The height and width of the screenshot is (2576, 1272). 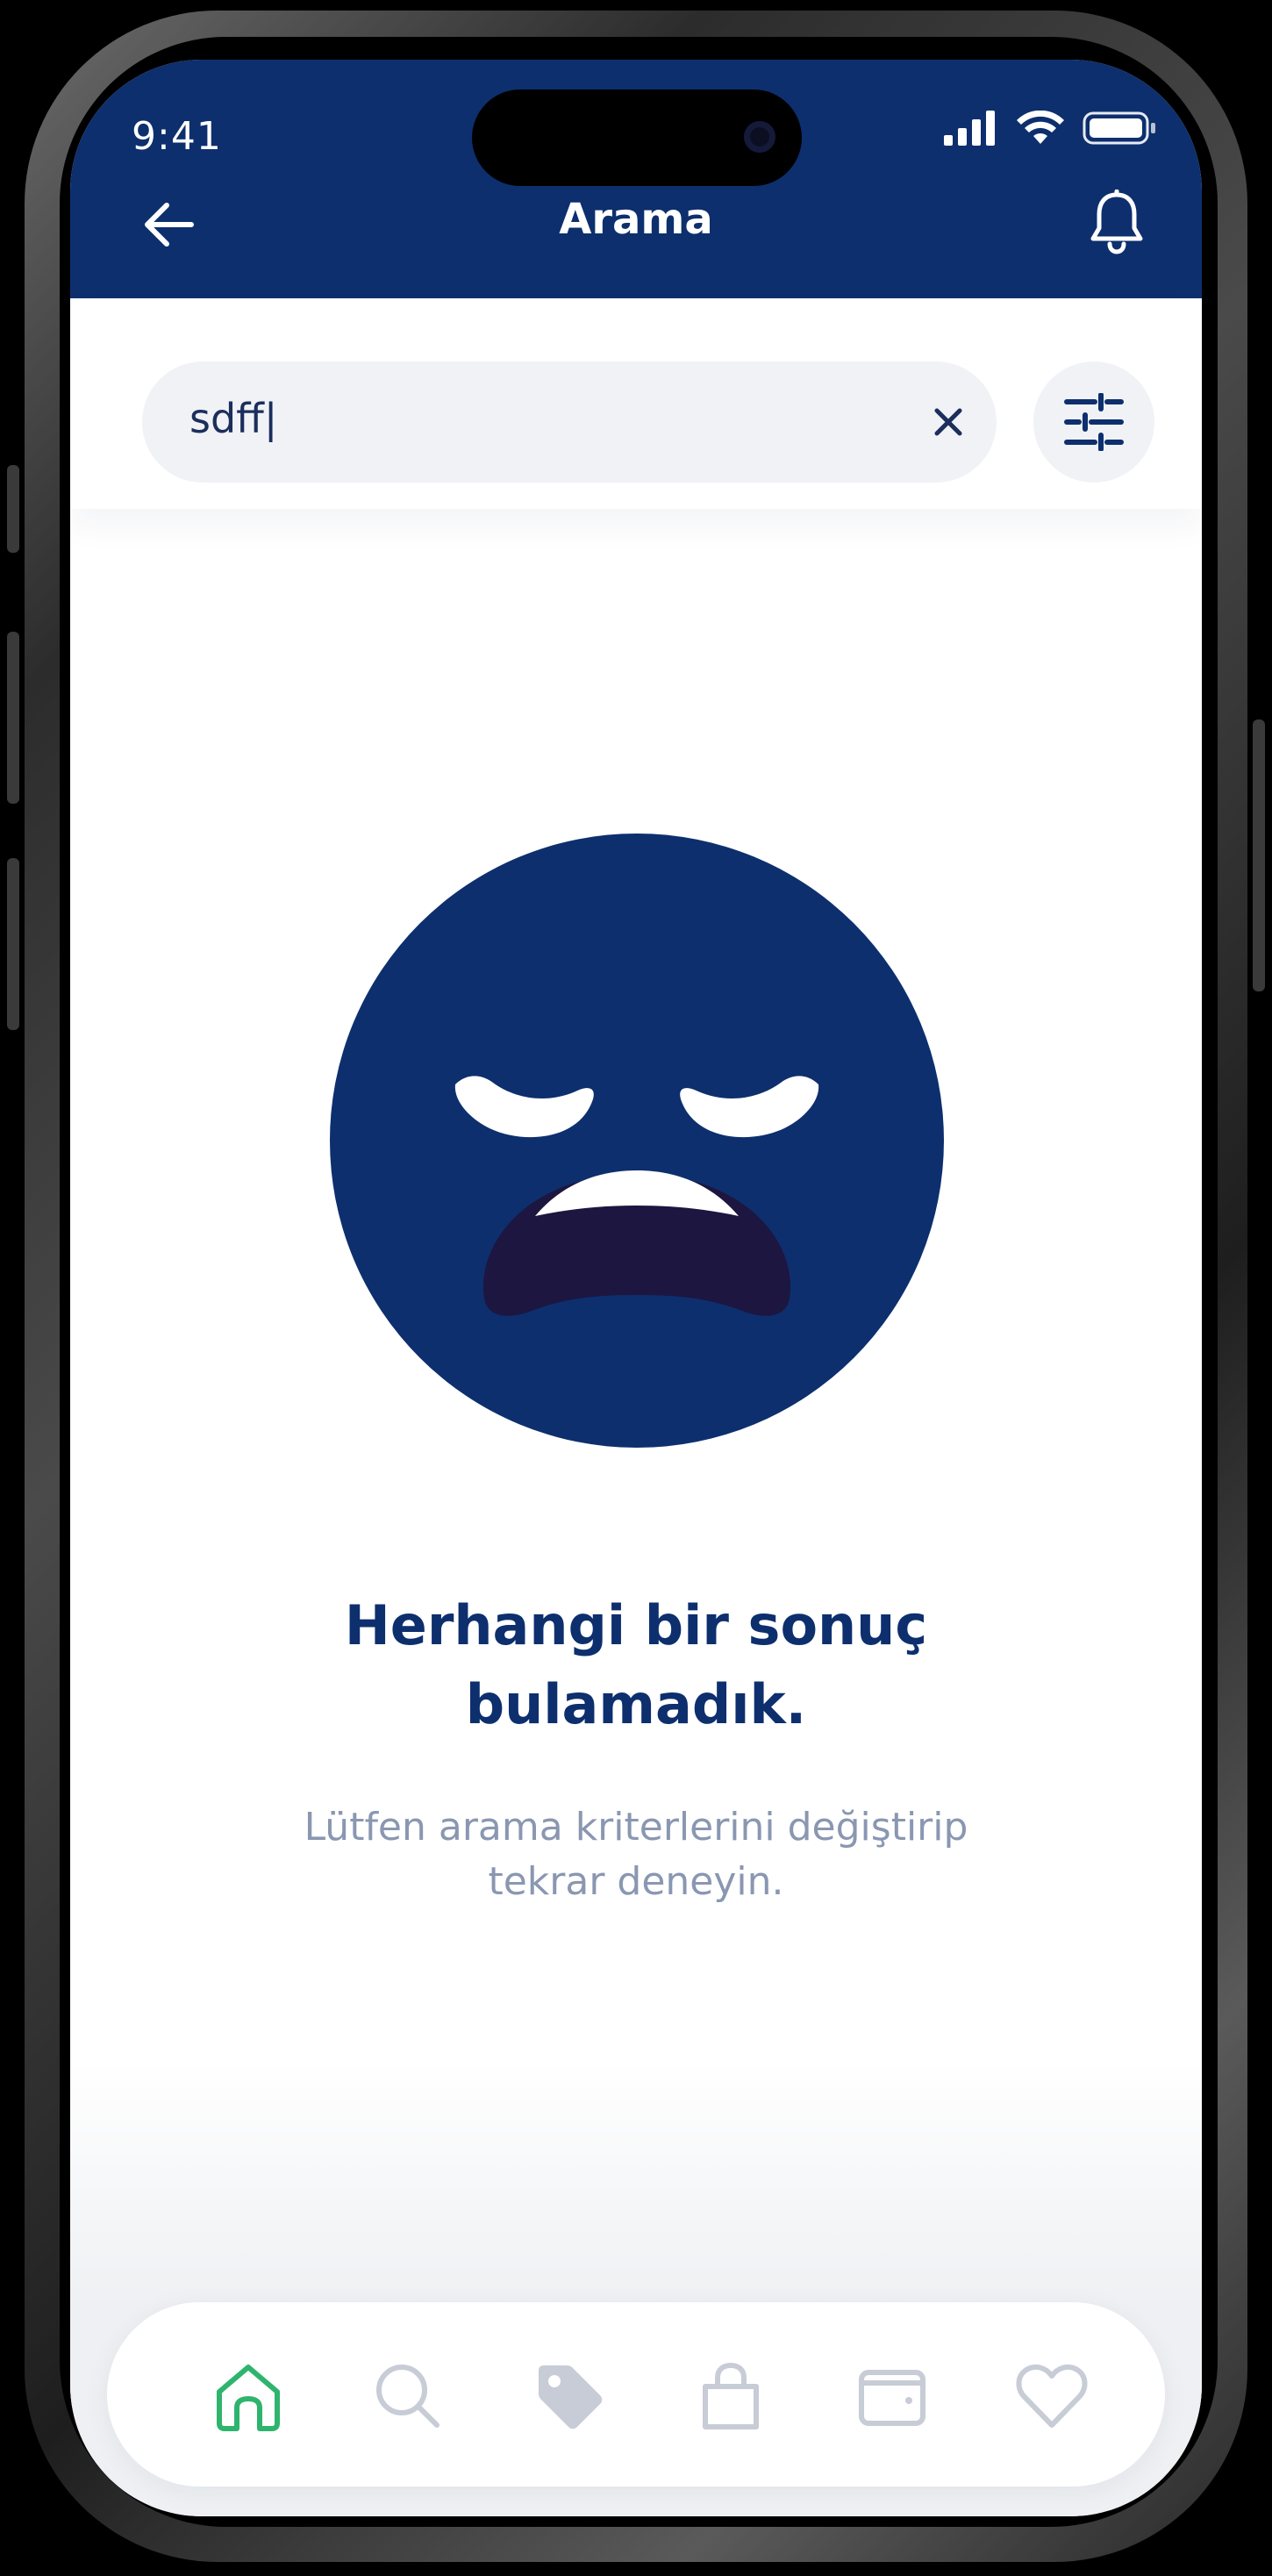 I want to click on tired-face-illustration, so click(x=637, y=1141).